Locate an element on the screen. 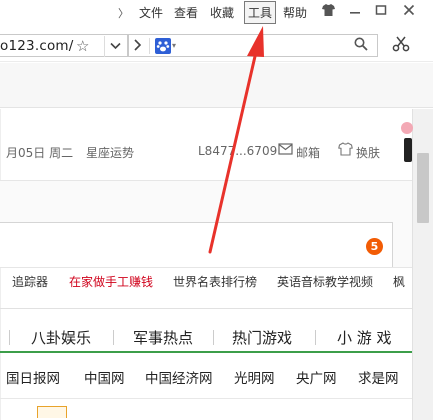  mail-link: 邮箱 is located at coordinates (308, 152).